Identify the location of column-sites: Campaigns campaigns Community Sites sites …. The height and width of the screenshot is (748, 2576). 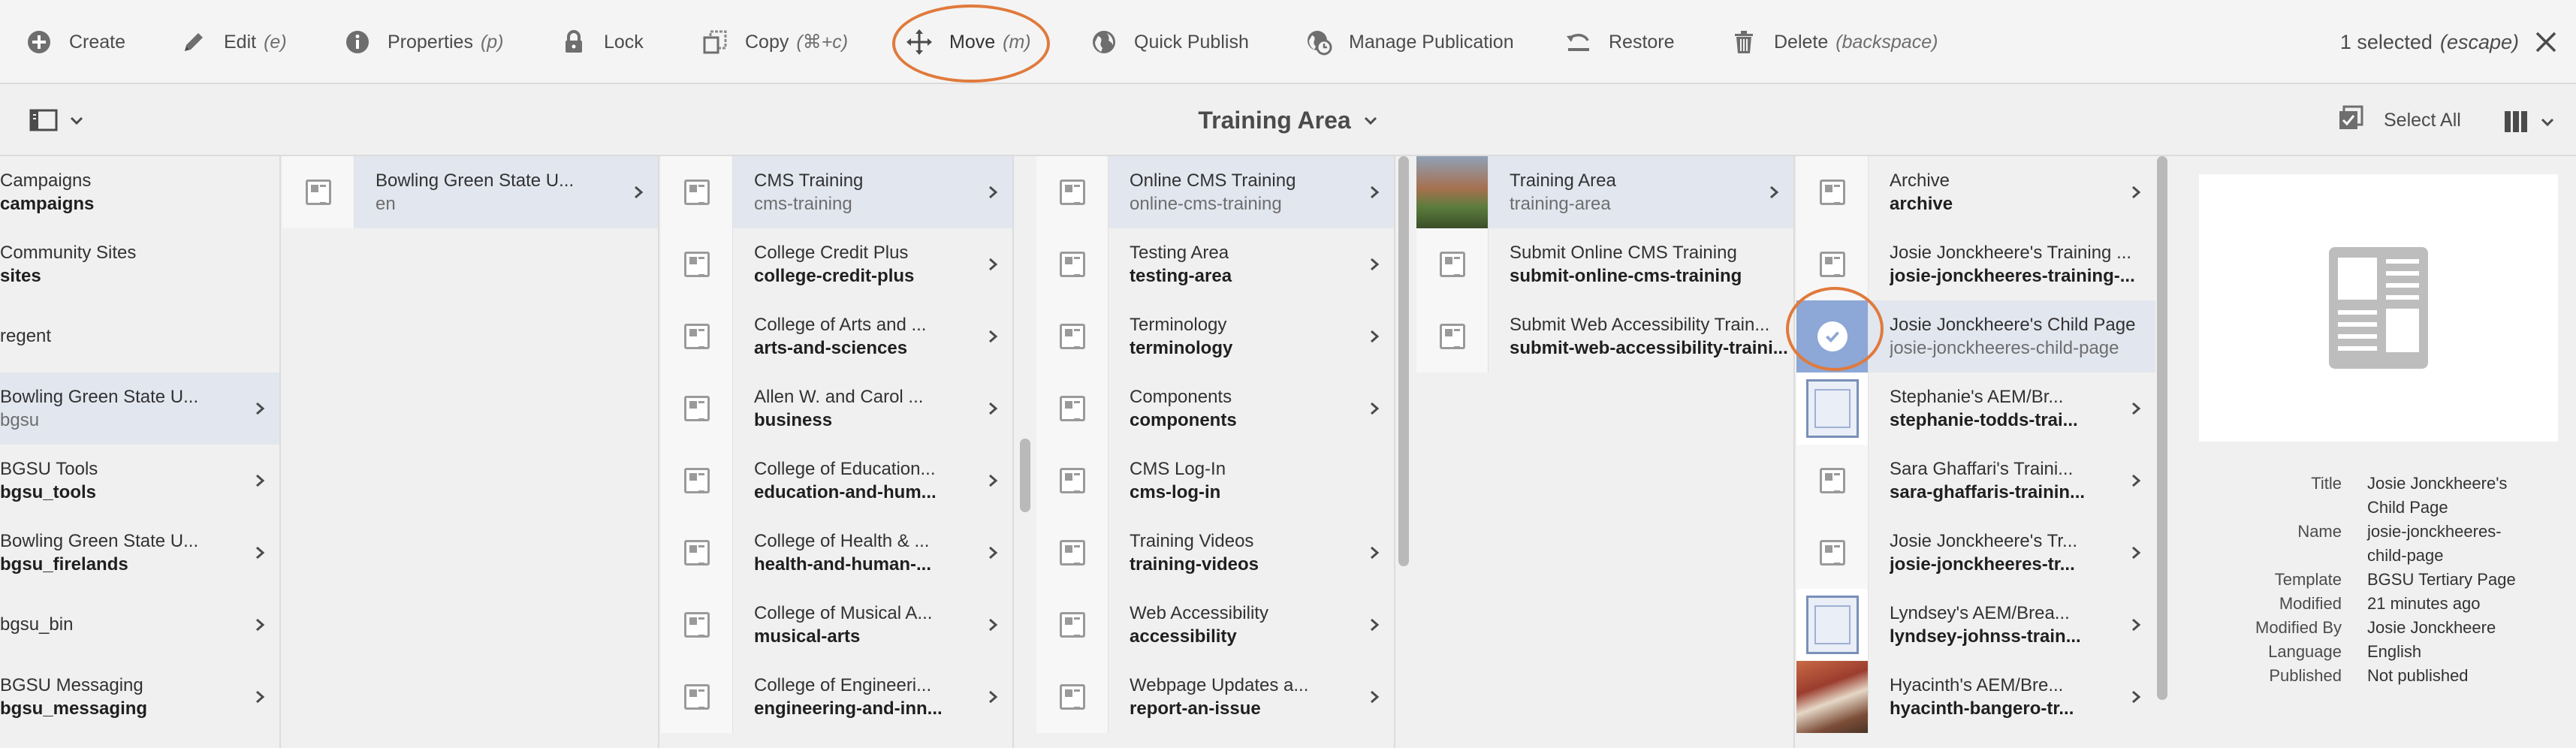
(140, 452).